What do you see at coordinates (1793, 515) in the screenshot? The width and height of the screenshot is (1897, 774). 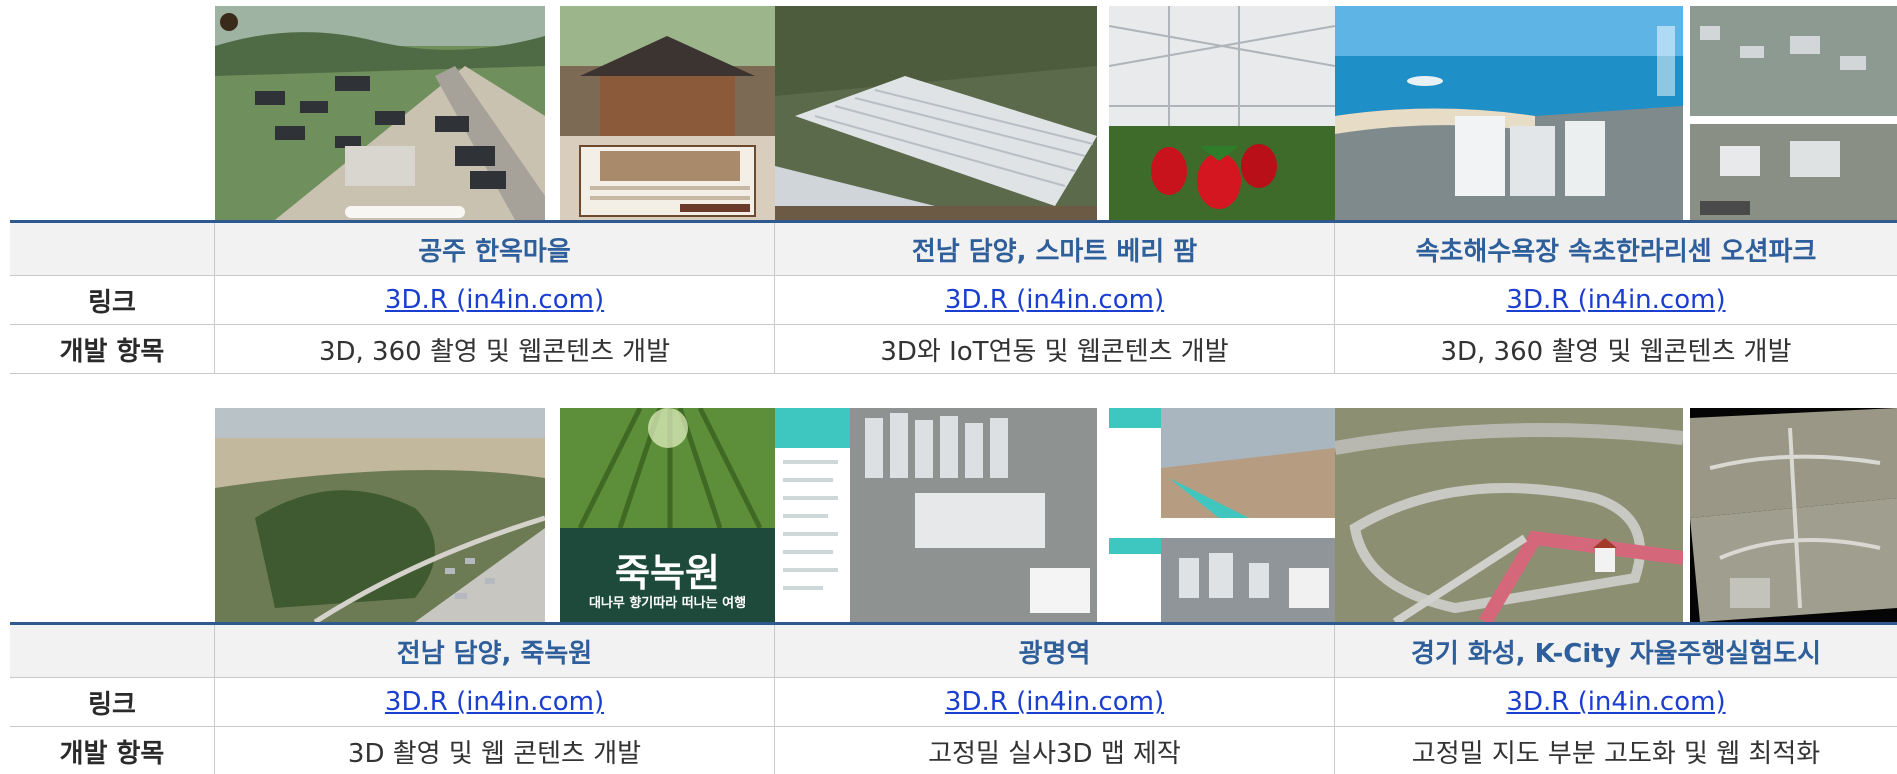 I see `kcity-3d-map-image` at bounding box center [1793, 515].